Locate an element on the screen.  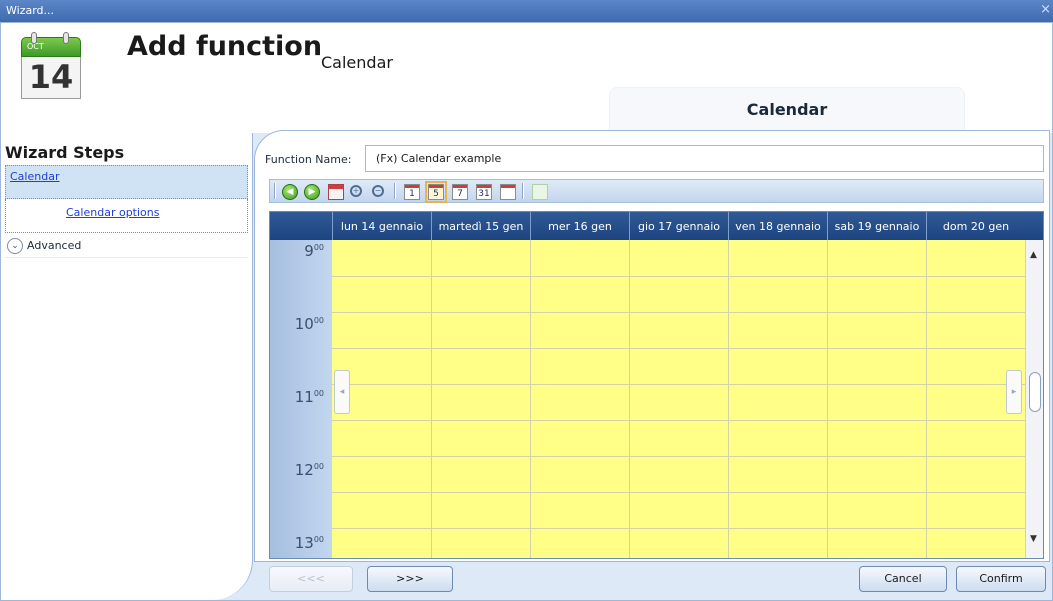
wizard-step-calendar-options: Calendar options is located at coordinates (126, 216).